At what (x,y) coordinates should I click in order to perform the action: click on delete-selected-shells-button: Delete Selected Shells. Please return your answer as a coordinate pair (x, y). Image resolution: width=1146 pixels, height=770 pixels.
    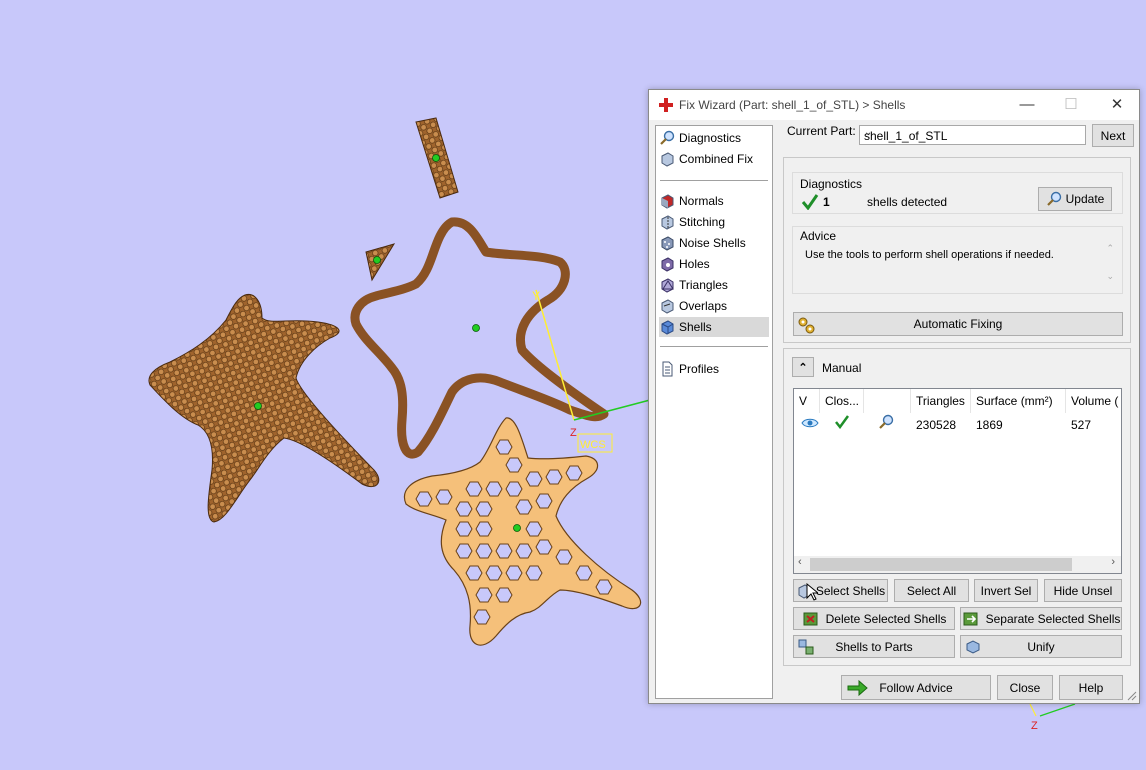
    Looking at the image, I should click on (874, 618).